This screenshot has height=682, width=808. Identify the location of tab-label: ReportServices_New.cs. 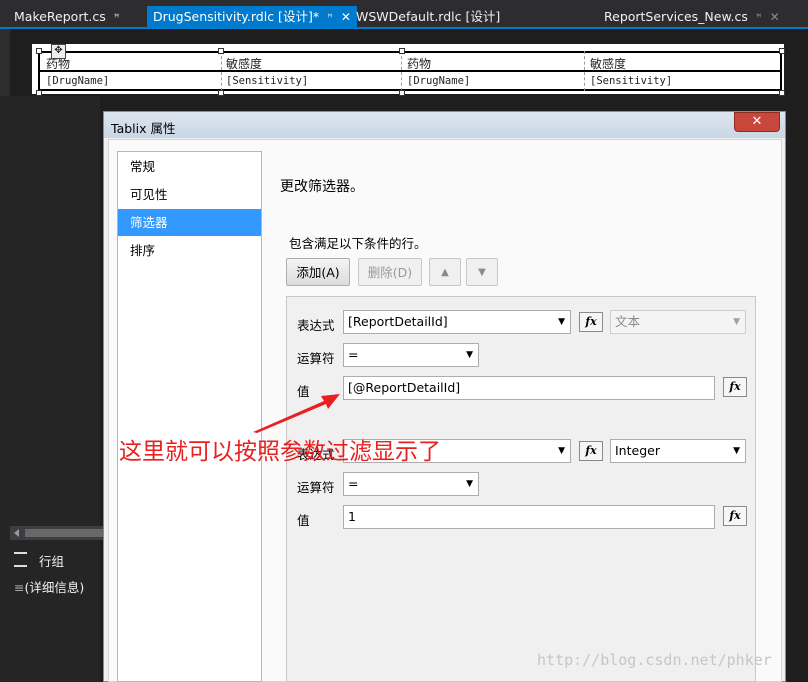
(676, 16).